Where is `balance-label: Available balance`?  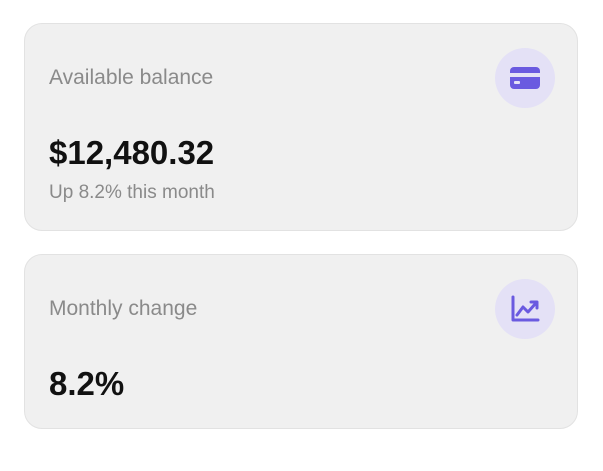 balance-label: Available balance is located at coordinates (131, 77).